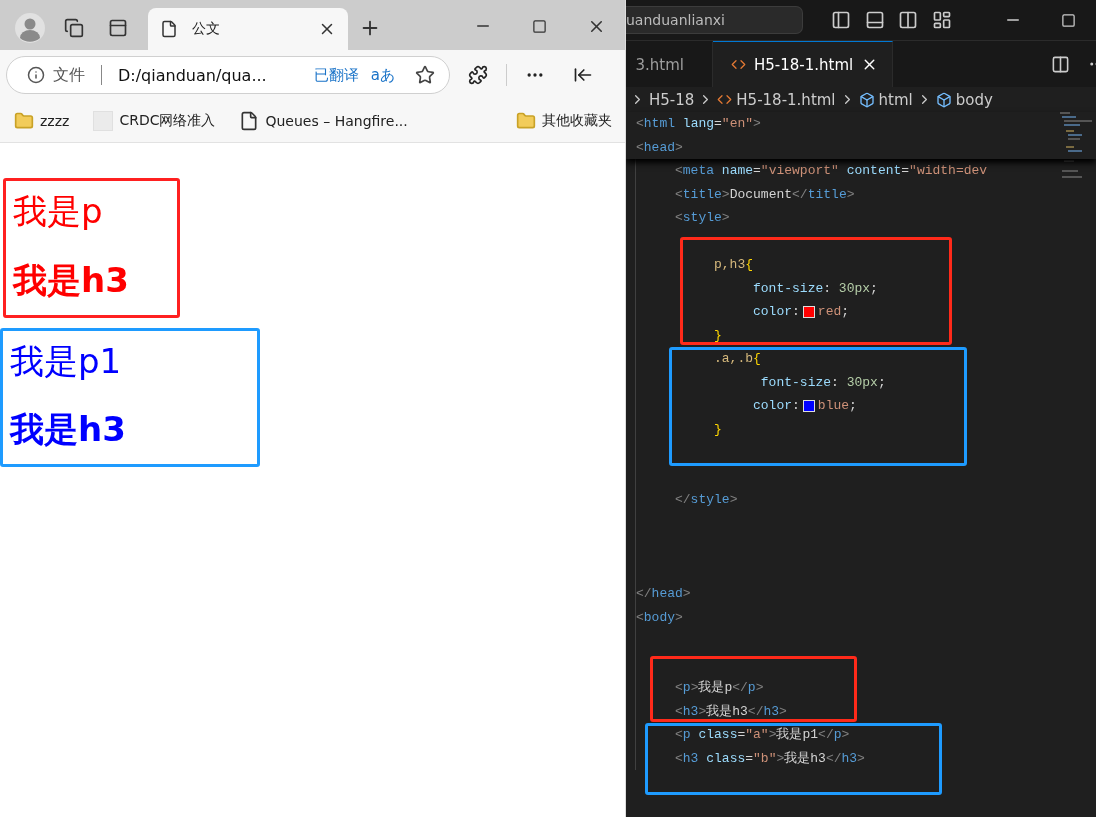 This screenshot has height=817, width=1096. What do you see at coordinates (539, 26) in the screenshot?
I see `maximize-icon` at bounding box center [539, 26].